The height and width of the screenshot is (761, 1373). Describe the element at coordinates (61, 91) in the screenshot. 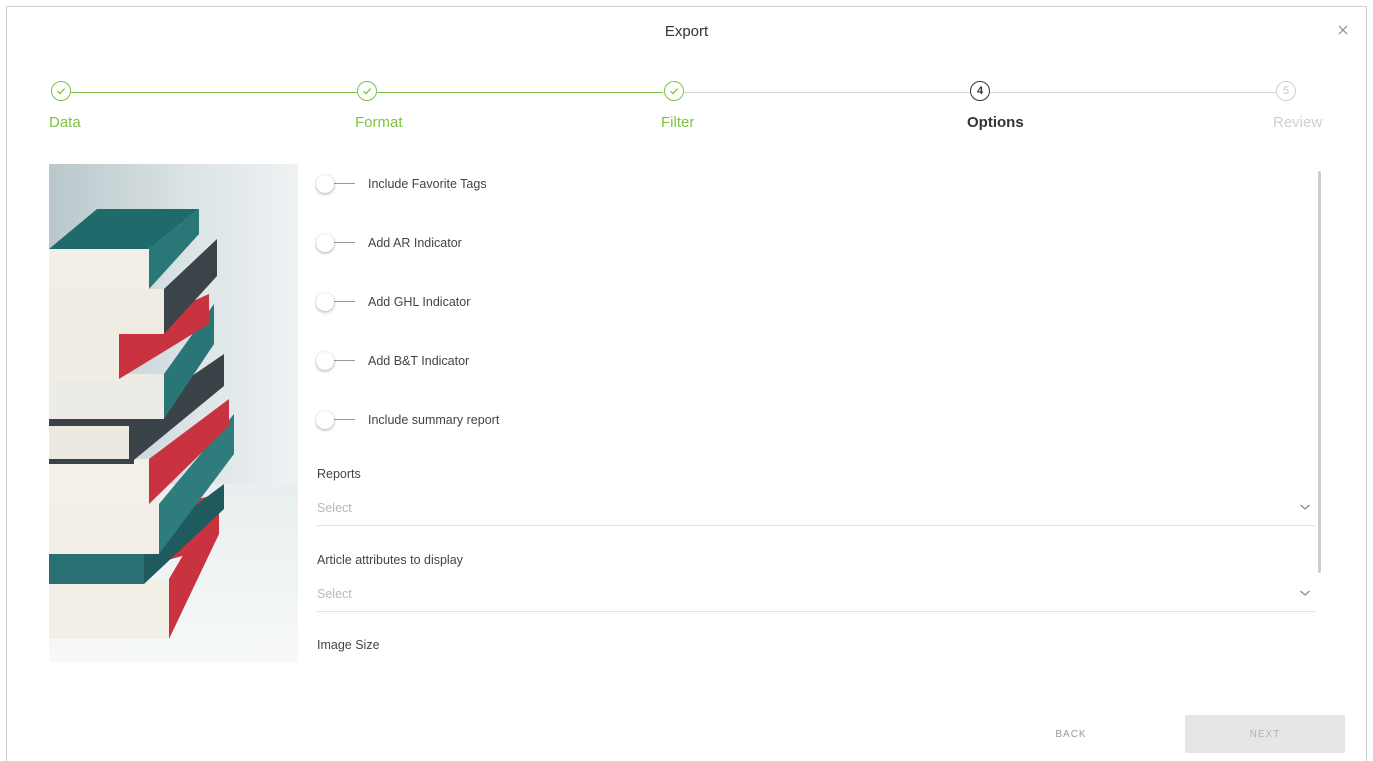

I see `step-data-check-icon` at that location.